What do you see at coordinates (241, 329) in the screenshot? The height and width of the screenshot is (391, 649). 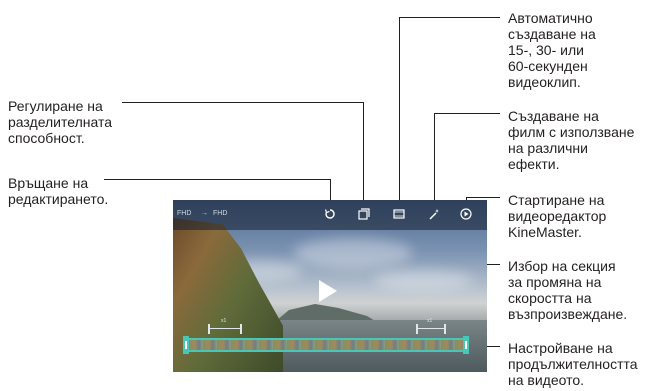 I see `speed-handle-left-end` at bounding box center [241, 329].